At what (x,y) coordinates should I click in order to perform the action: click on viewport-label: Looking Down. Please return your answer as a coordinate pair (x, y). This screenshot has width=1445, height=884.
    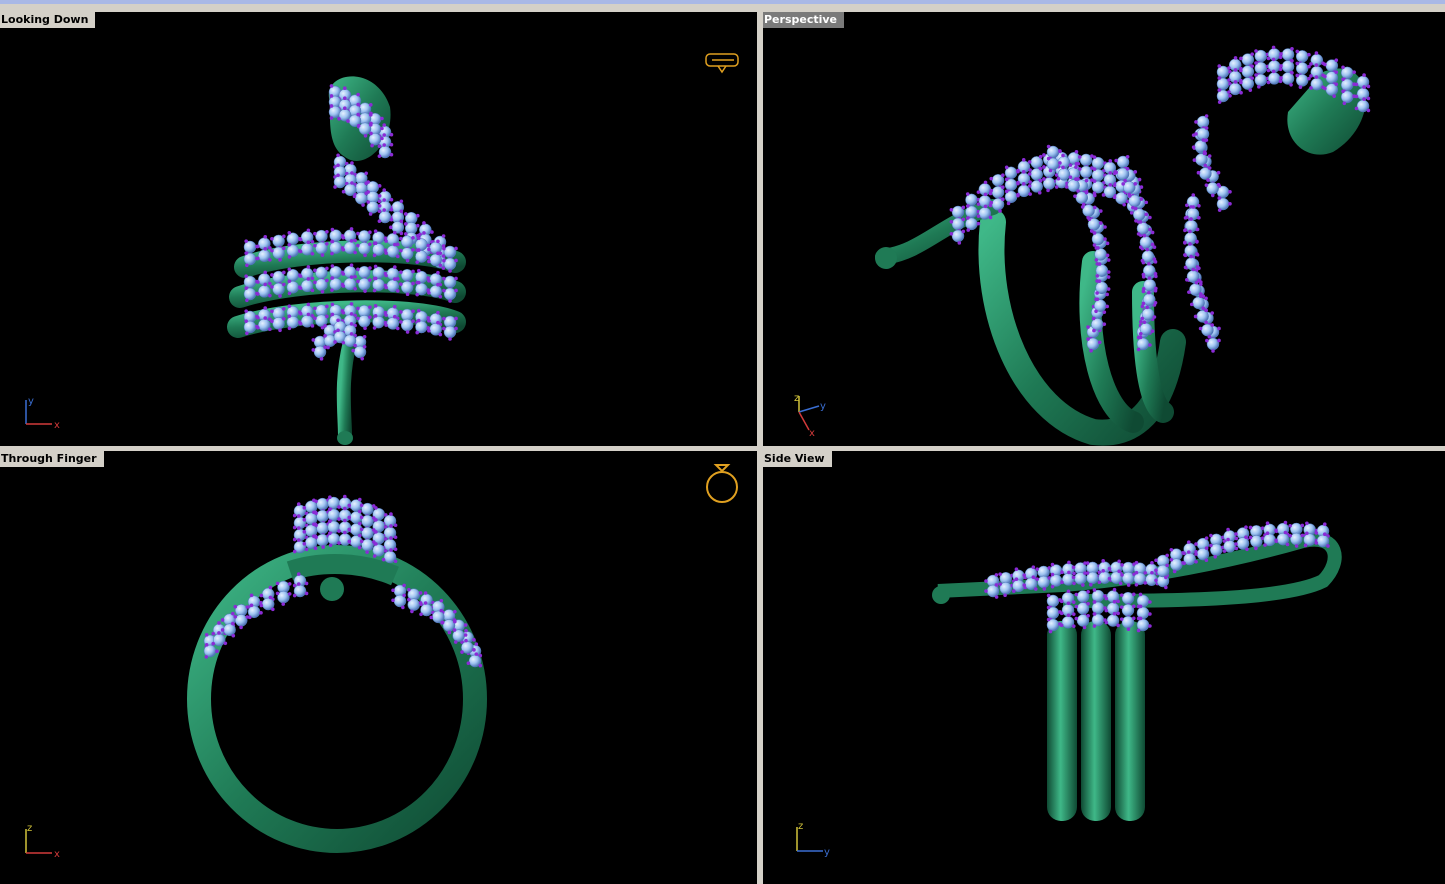
    Looking at the image, I should click on (48, 20).